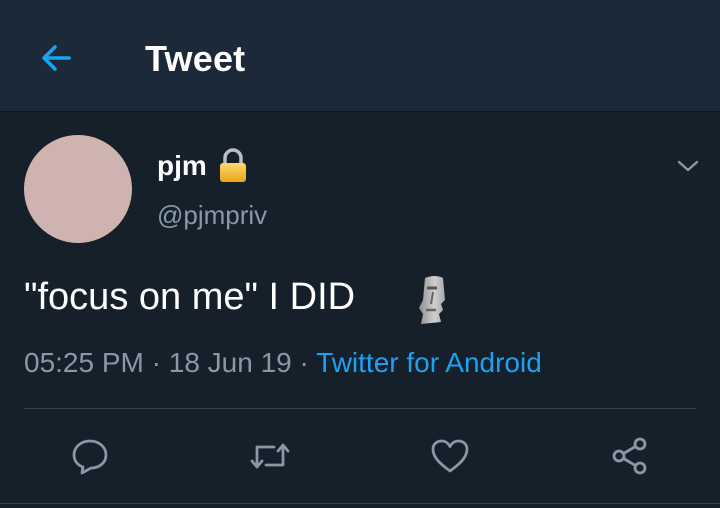 This screenshot has height=508, width=720. Describe the element at coordinates (182, 166) in the screenshot. I see `author-name: pjm` at that location.